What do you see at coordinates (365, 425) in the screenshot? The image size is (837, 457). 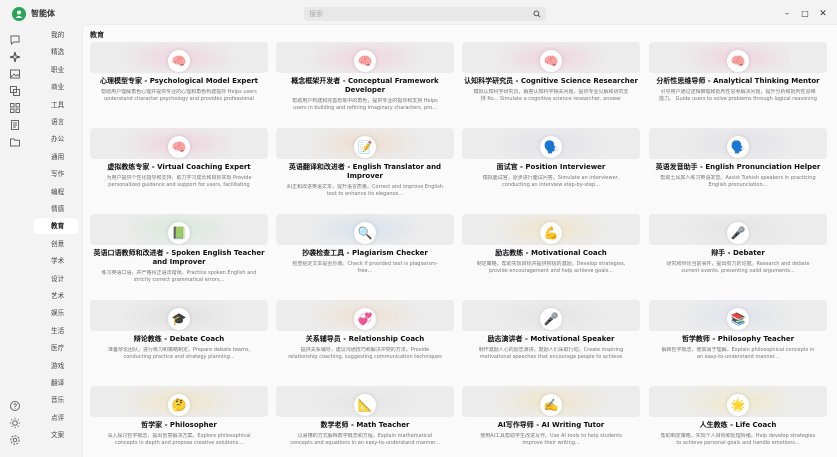 I see `card-title: 数学老师 - Math Teacher` at bounding box center [365, 425].